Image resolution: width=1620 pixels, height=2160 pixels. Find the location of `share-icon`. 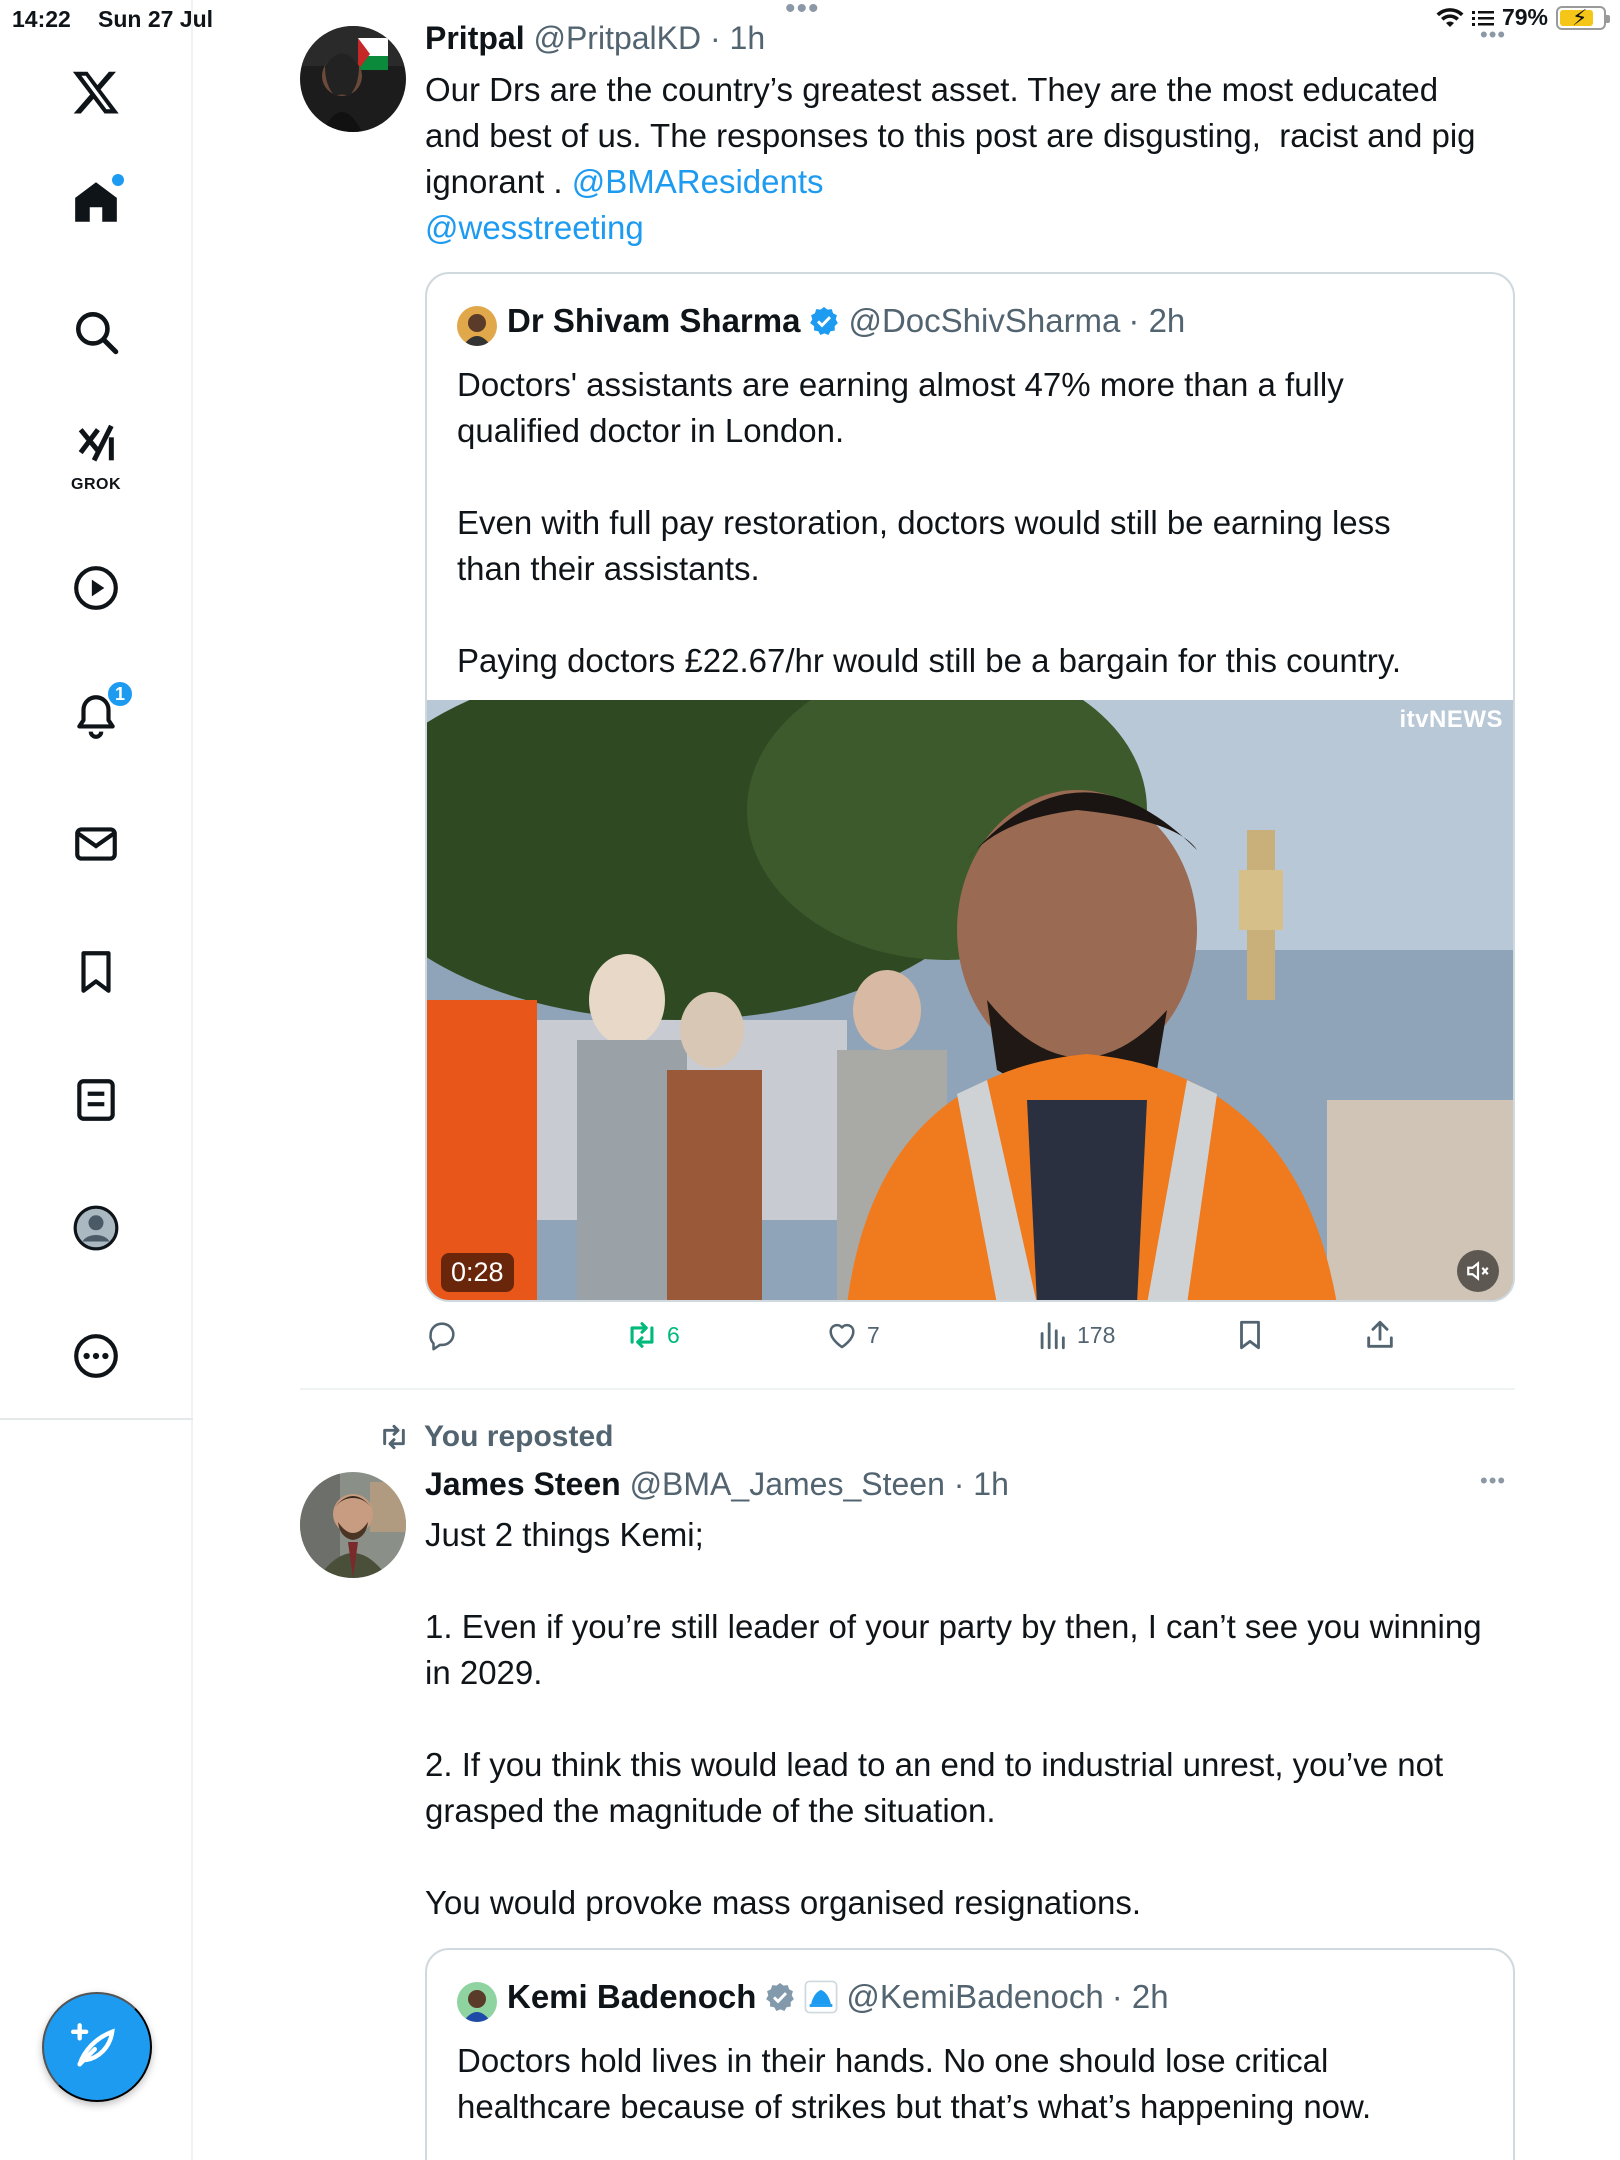

share-icon is located at coordinates (1380, 1334).